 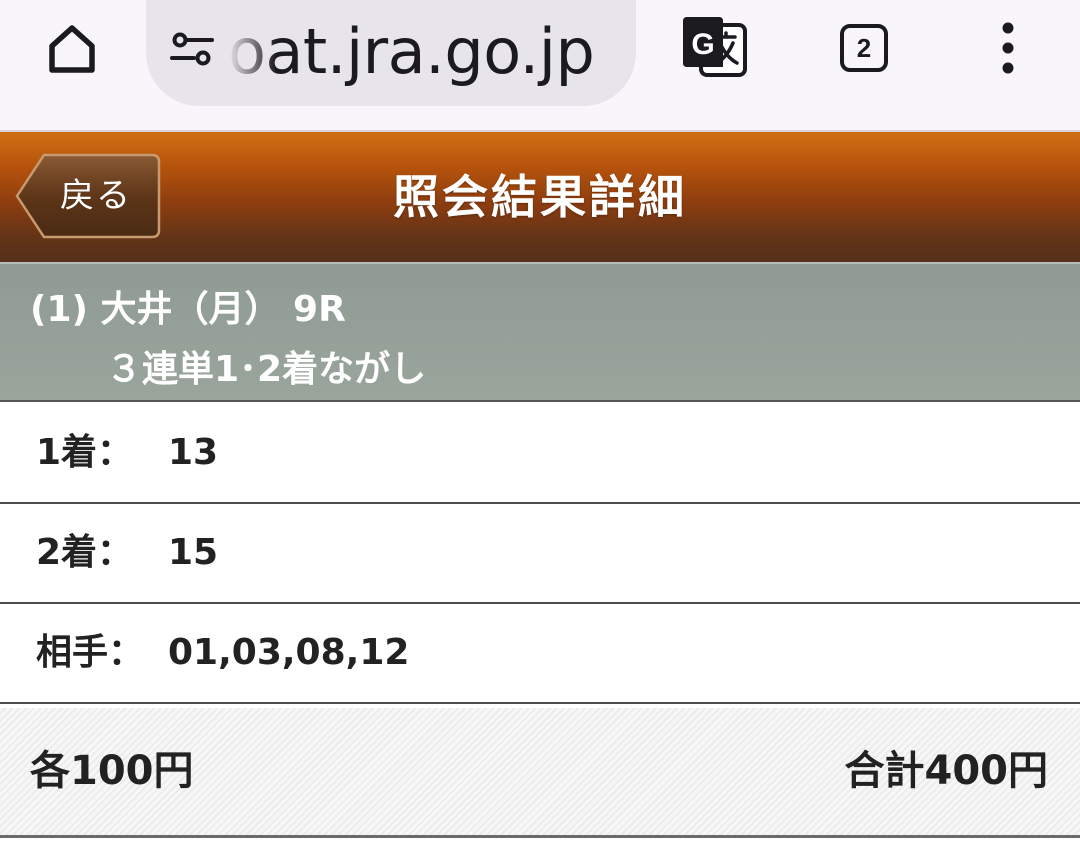 What do you see at coordinates (112, 771) in the screenshot?
I see `amount-per-bet: 各100円` at bounding box center [112, 771].